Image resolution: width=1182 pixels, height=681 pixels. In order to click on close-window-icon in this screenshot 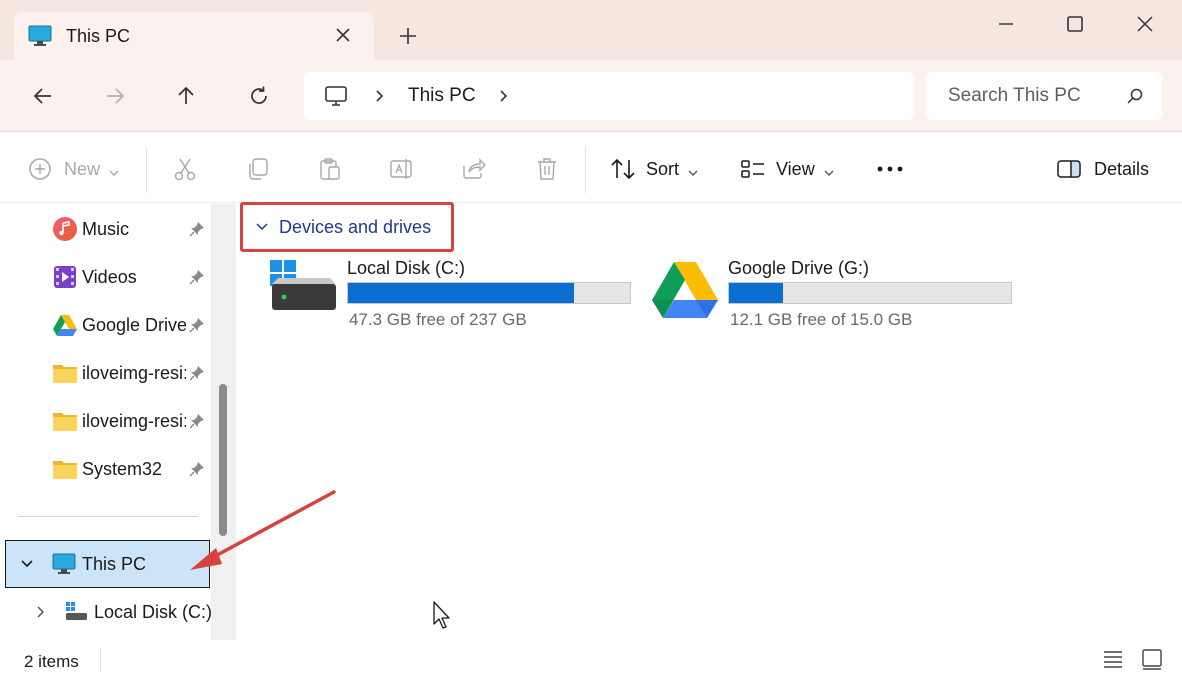, I will do `click(1145, 24)`.